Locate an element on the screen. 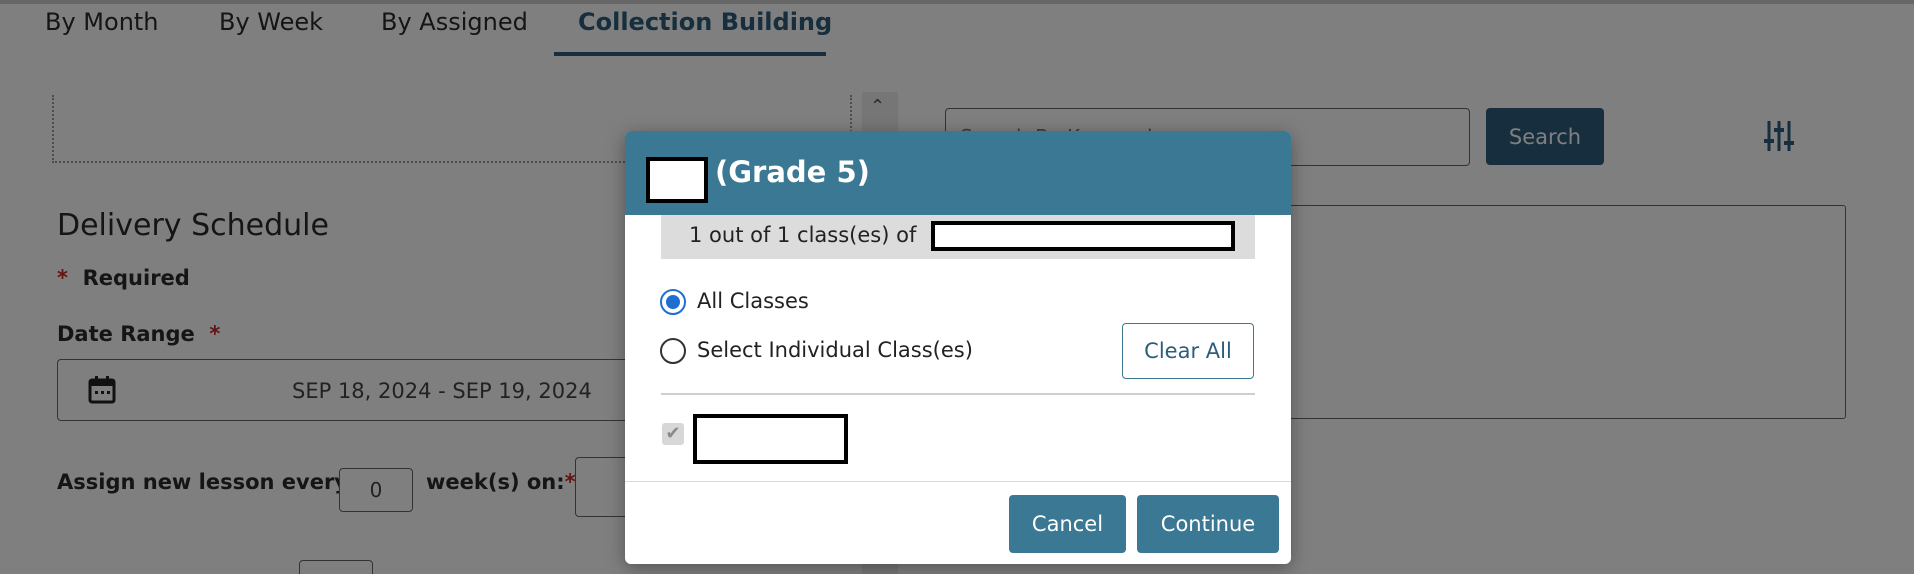 The image size is (1914, 574). class-checkbox: ✔ is located at coordinates (673, 434).